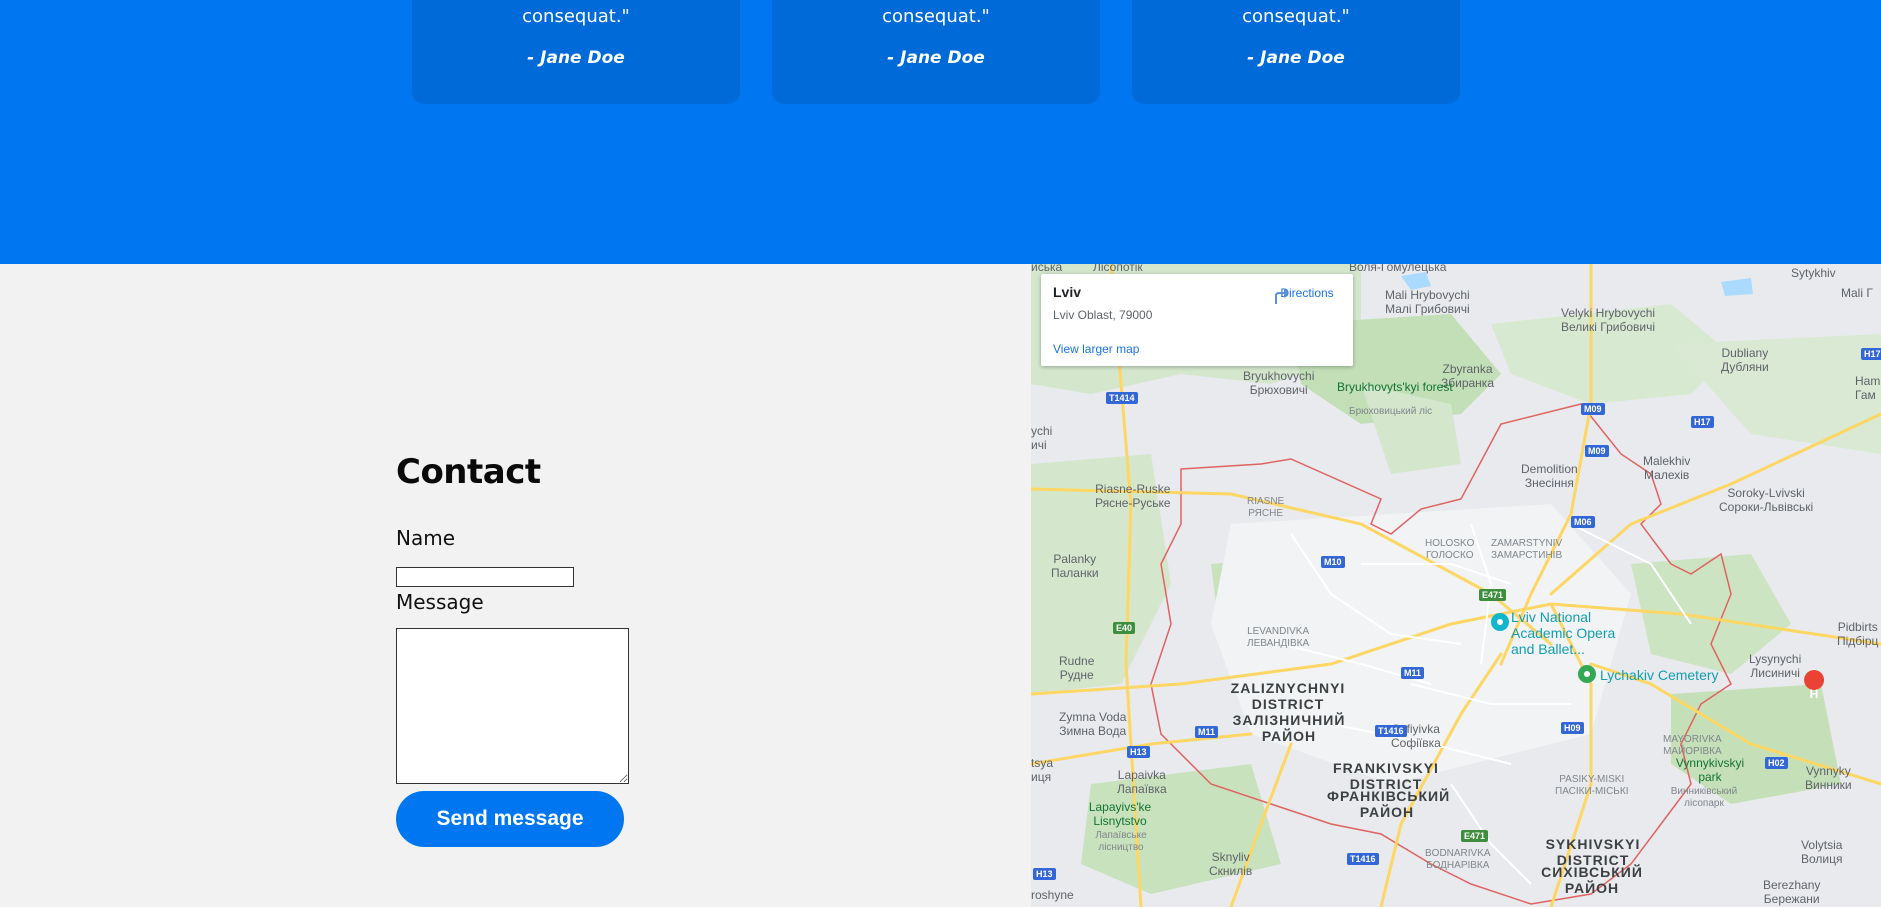 The width and height of the screenshot is (1881, 907). What do you see at coordinates (1792, 885) in the screenshot?
I see `map-label: Berezhany` at bounding box center [1792, 885].